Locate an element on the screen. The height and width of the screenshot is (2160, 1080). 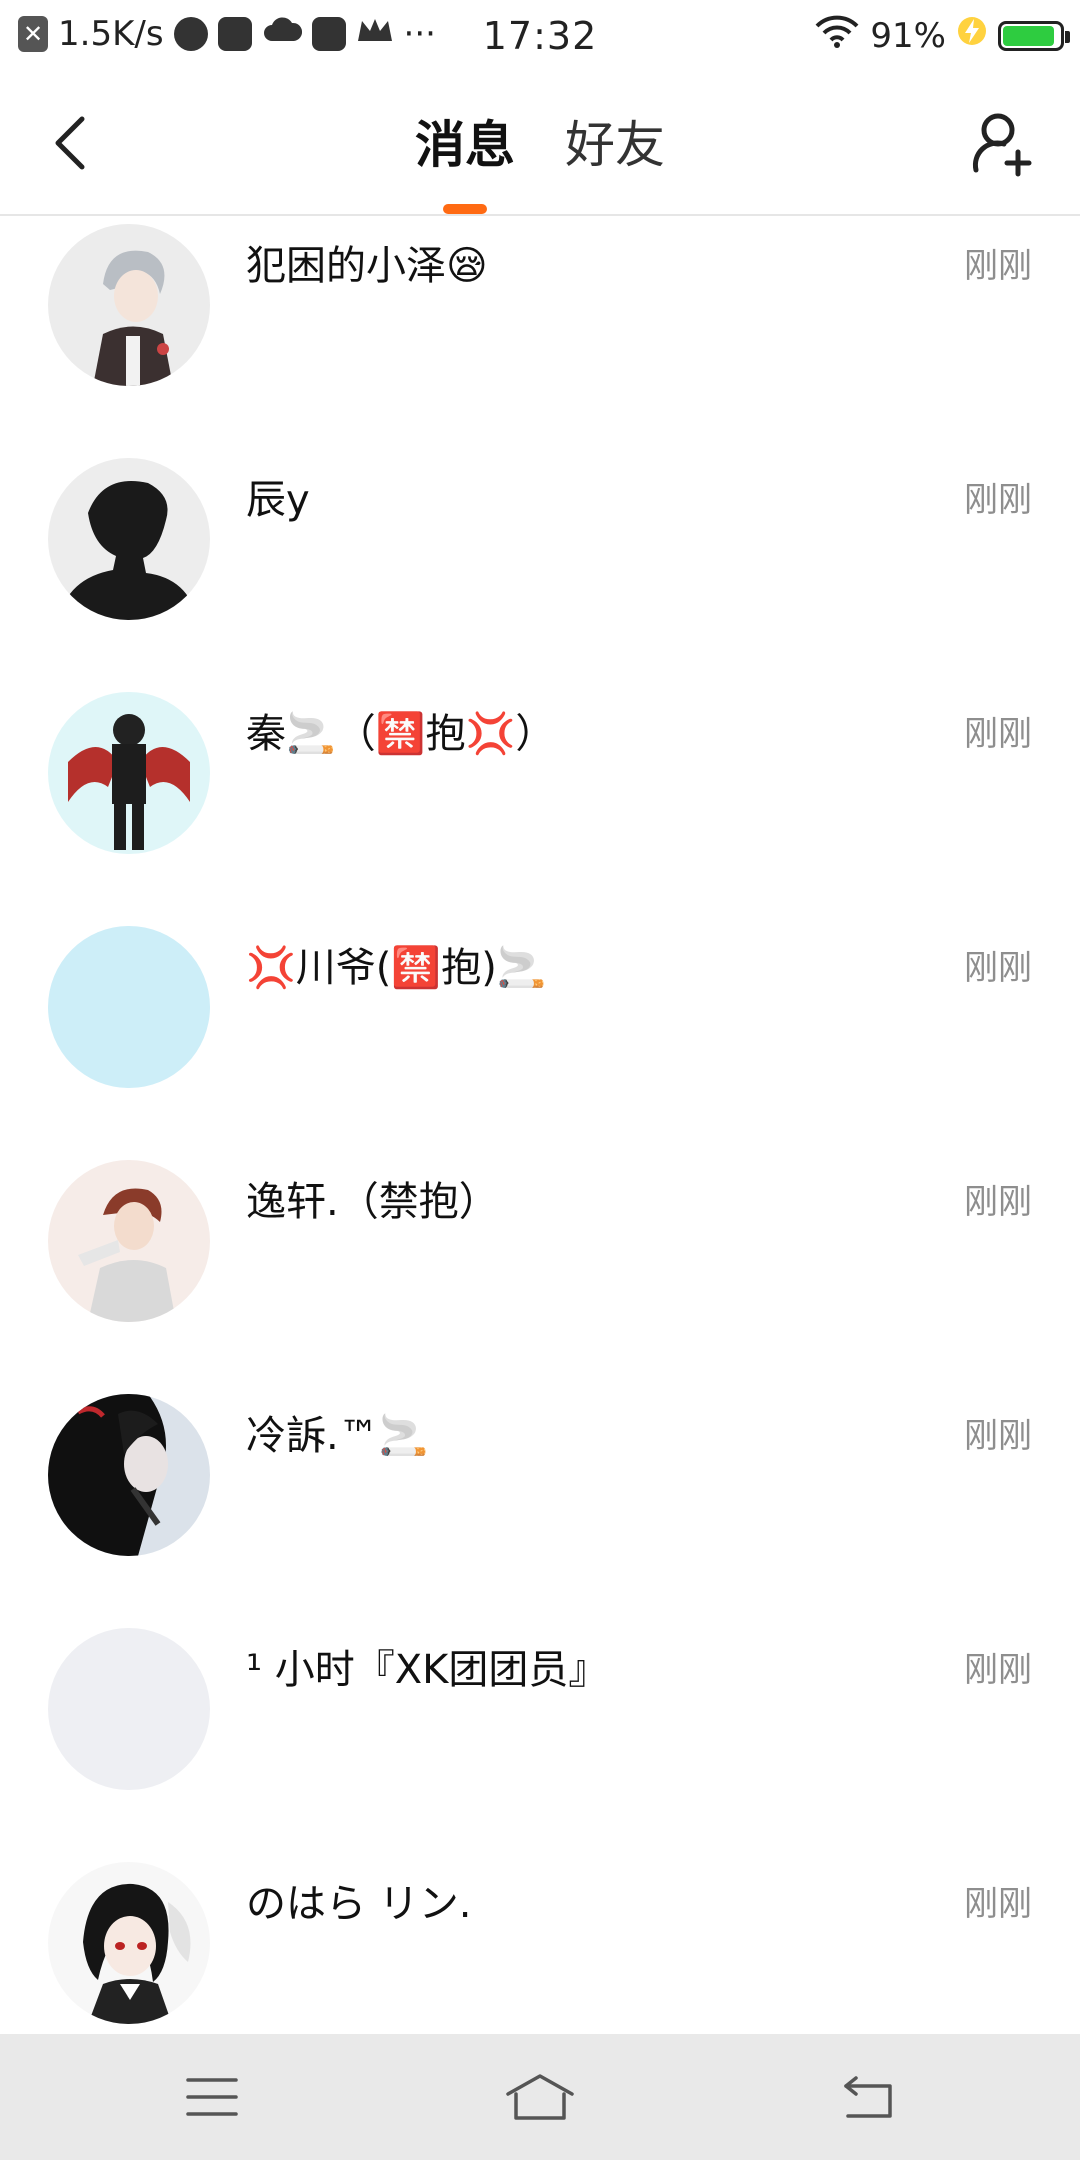
tab-messages: 消息 is located at coordinates (465, 162).